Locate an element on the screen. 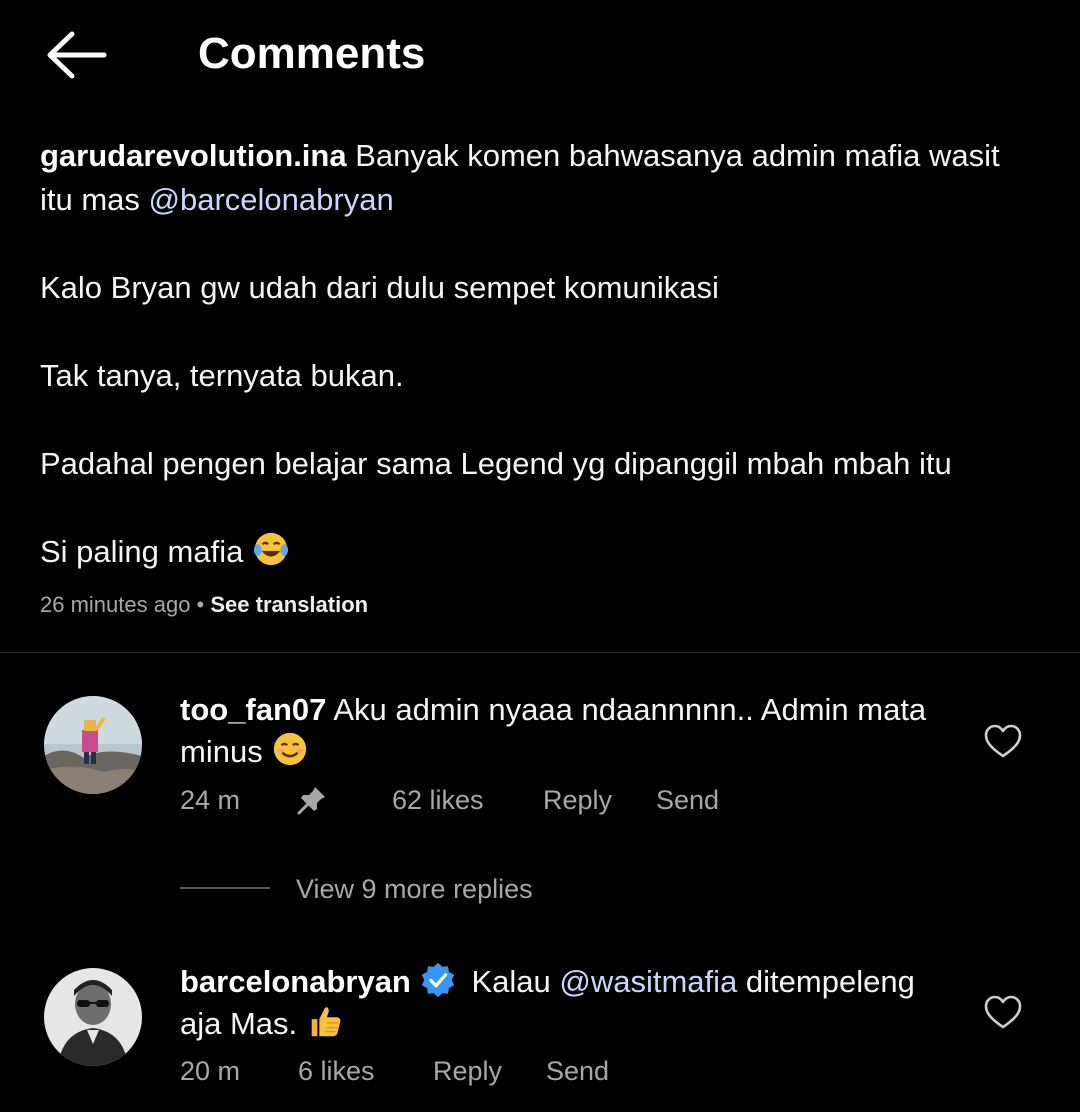 This screenshot has width=1080, height=1112. page-title: Comments is located at coordinates (312, 53).